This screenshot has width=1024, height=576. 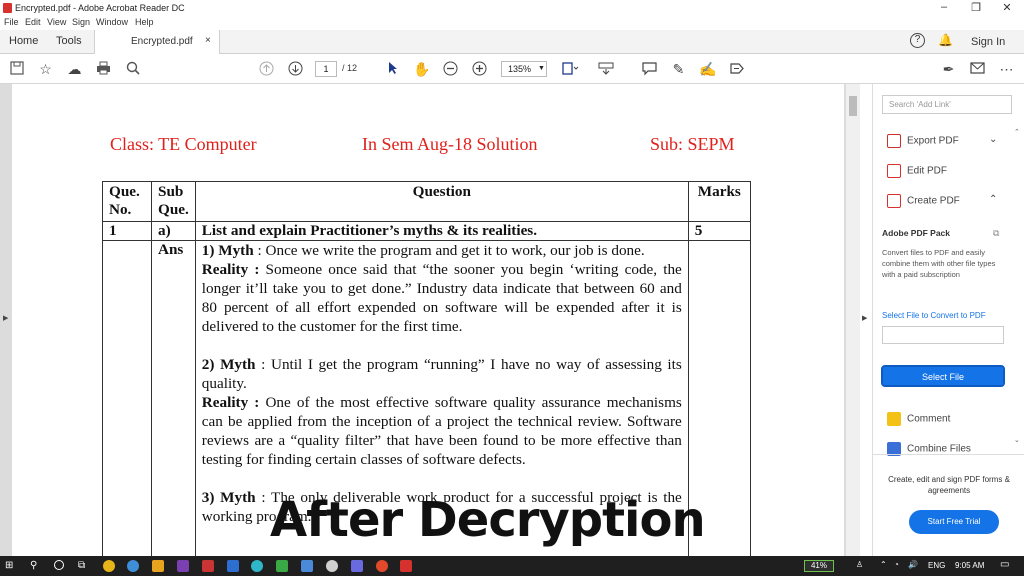 What do you see at coordinates (918, 419) in the screenshot?
I see `tool-comment: Comment` at bounding box center [918, 419].